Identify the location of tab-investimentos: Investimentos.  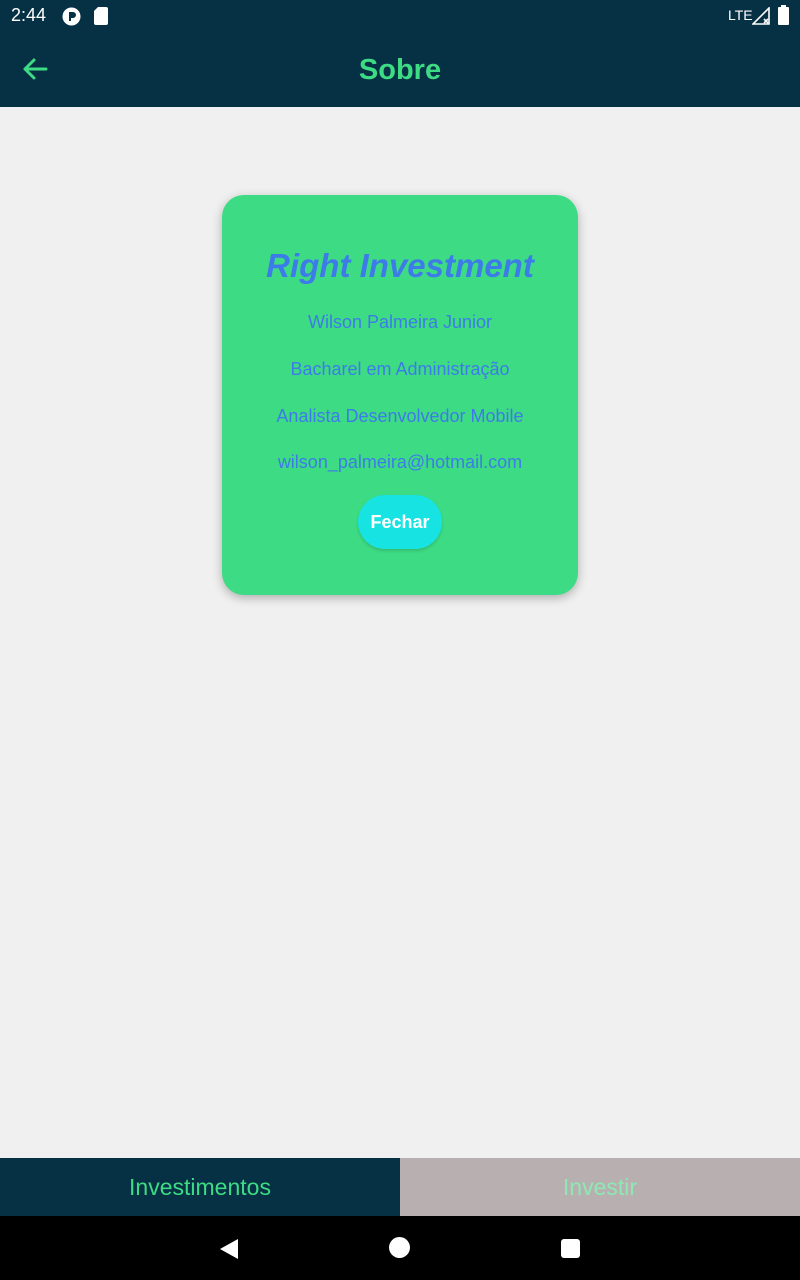
(200, 1187).